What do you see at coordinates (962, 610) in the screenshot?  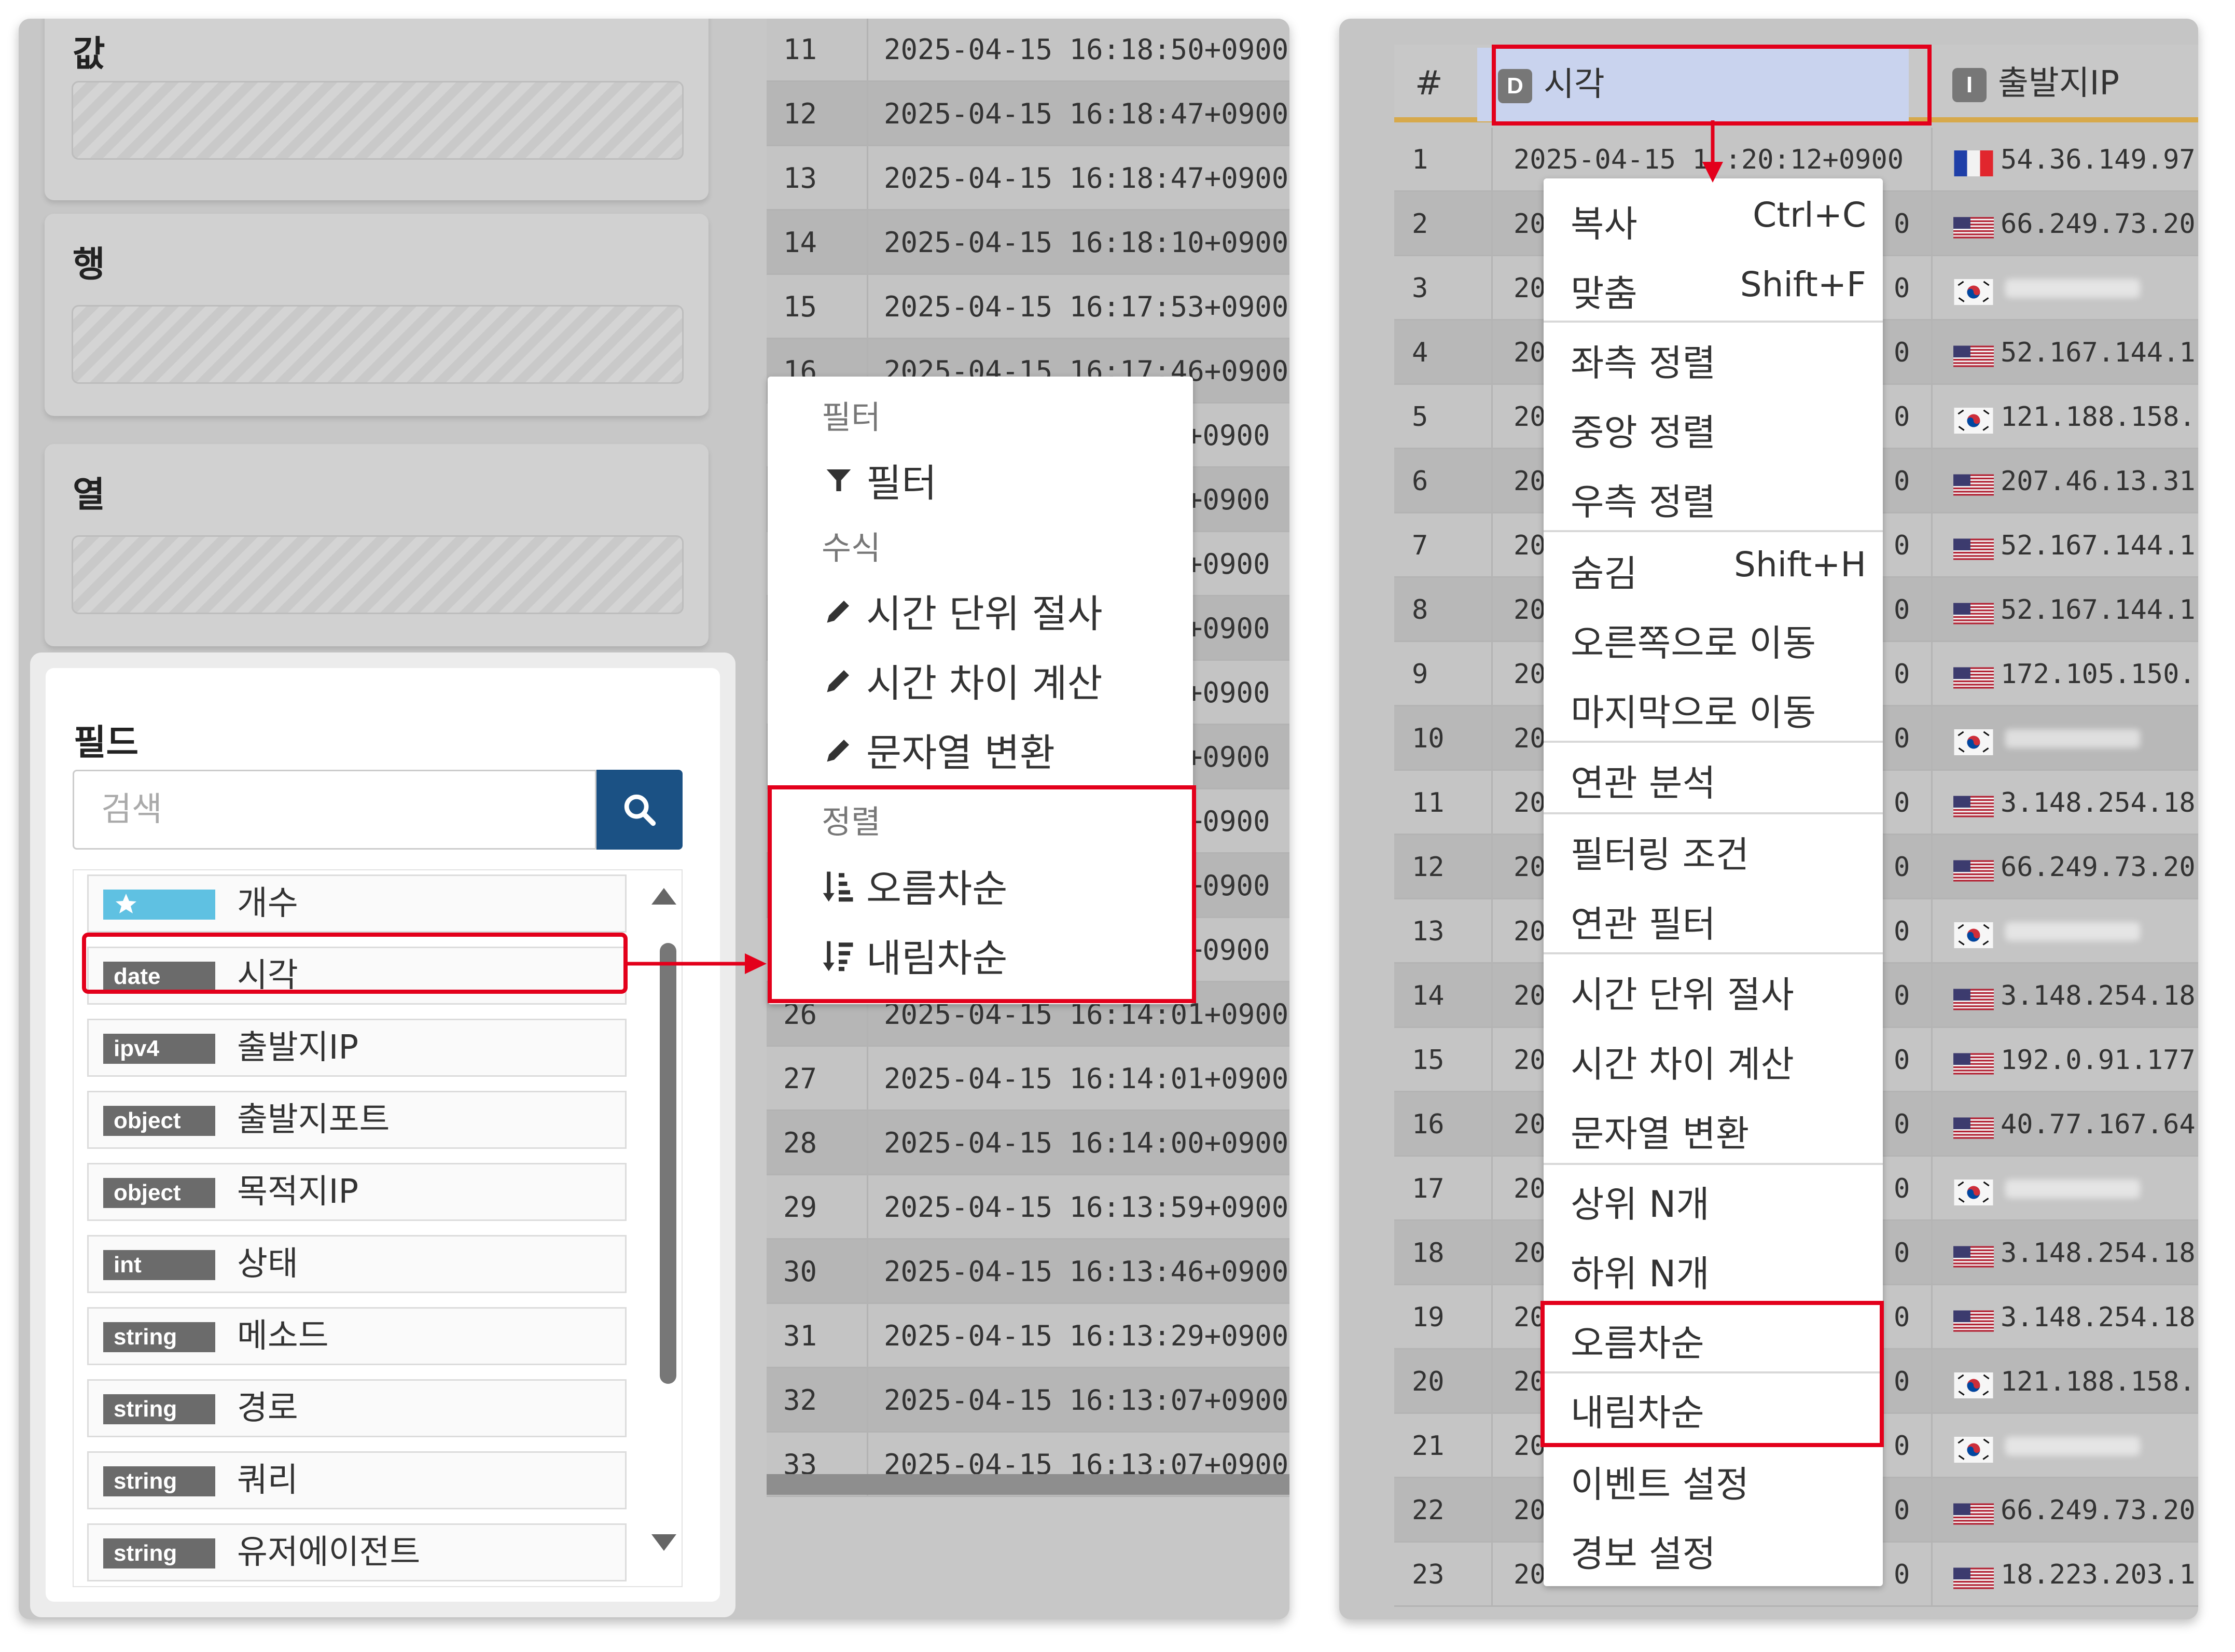 I see `menu-item-time-trunc: 시간 단위 절사` at bounding box center [962, 610].